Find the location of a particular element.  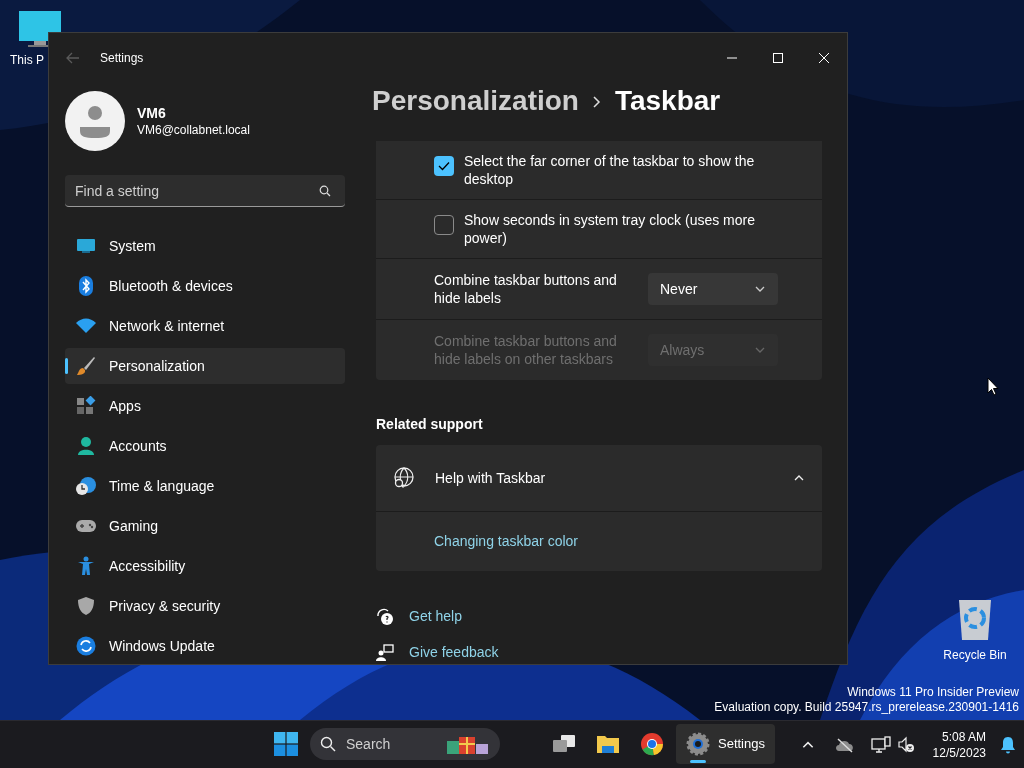

taskbar-search: Search is located at coordinates (405, 744).